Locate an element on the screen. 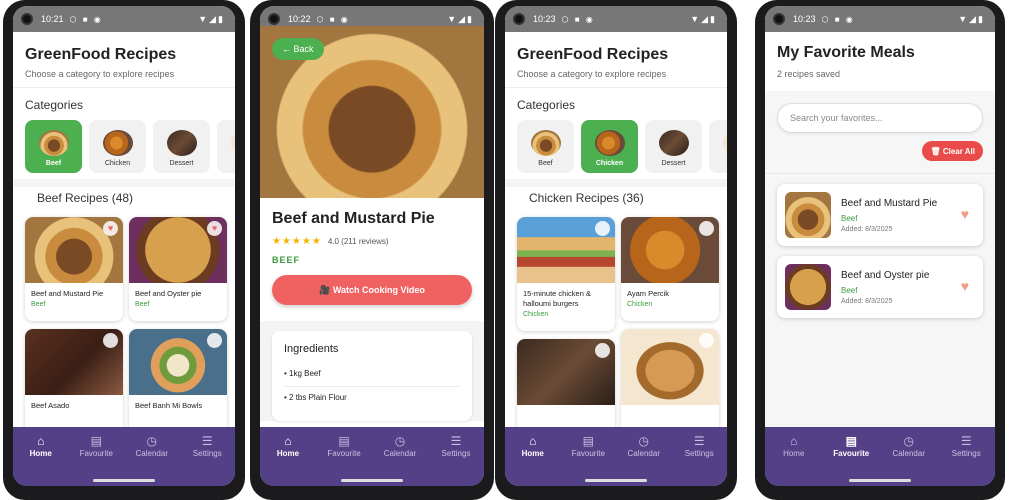 The width and height of the screenshot is (1024, 500). more-category-image is located at coordinates (724, 143).